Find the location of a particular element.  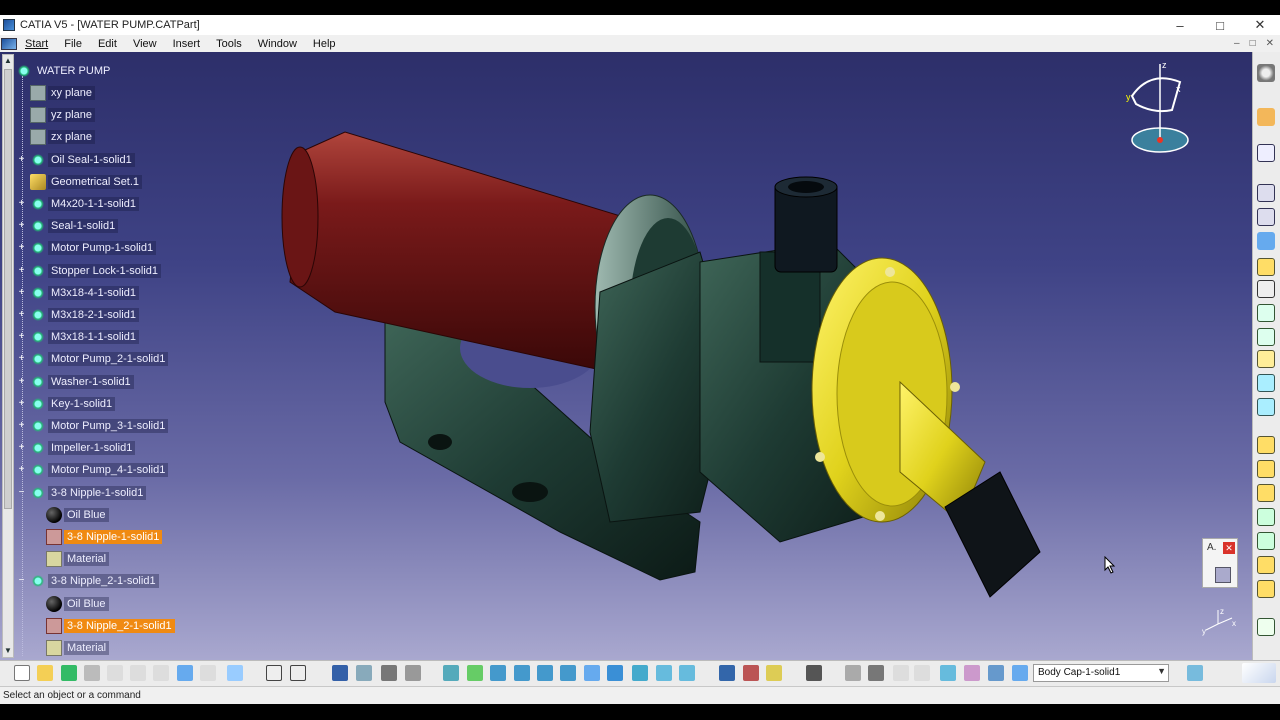

save-icon is located at coordinates (69, 673).